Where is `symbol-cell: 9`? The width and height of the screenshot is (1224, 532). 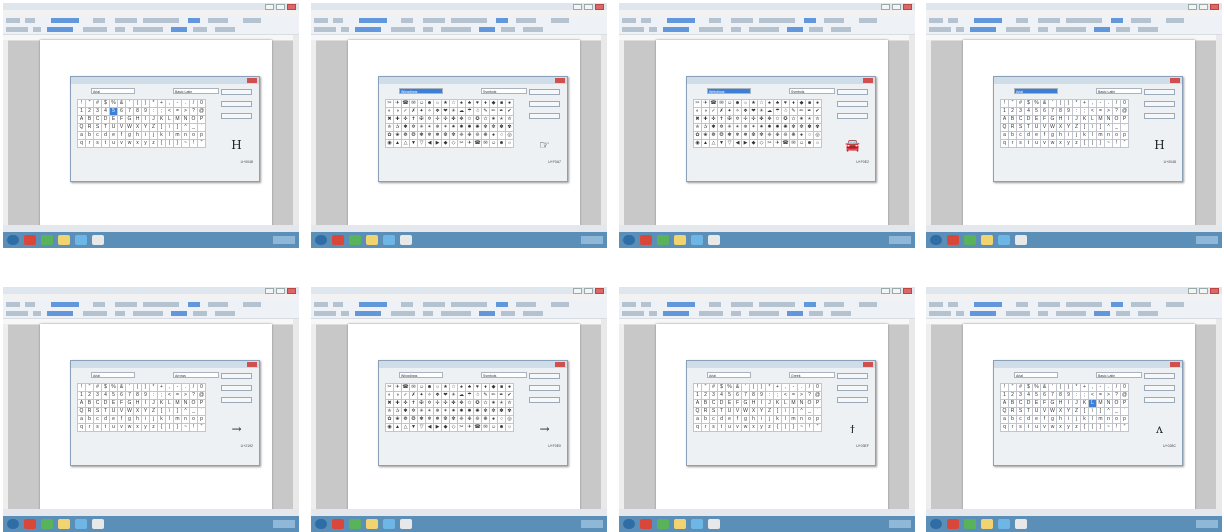 symbol-cell: 9 is located at coordinates (146, 396).